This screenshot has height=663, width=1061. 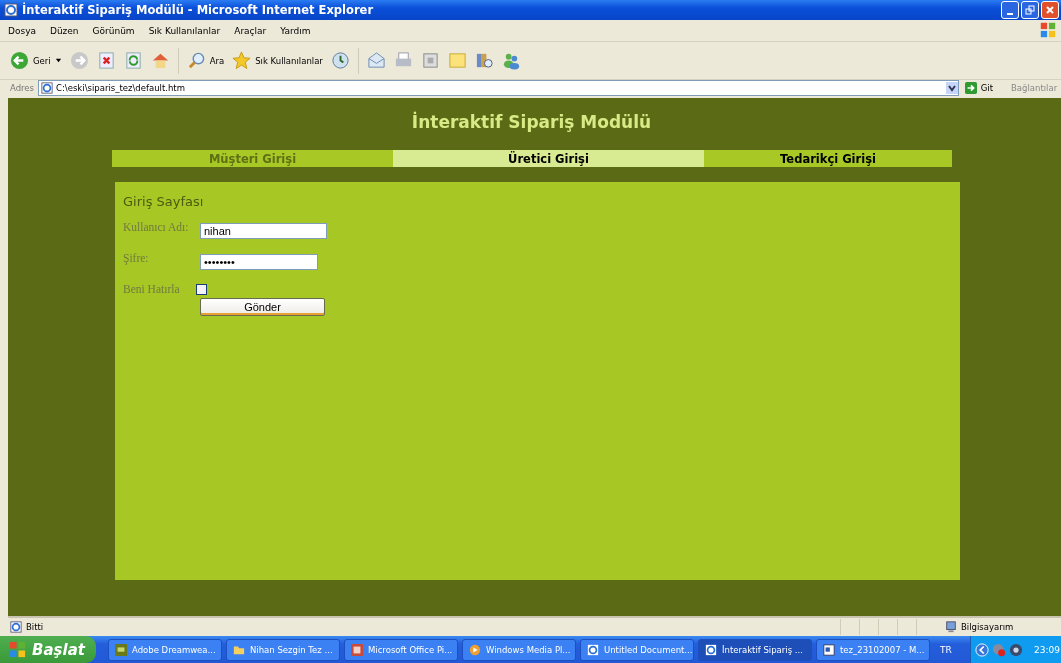 I want to click on chevron-icon, so click(x=982, y=649).